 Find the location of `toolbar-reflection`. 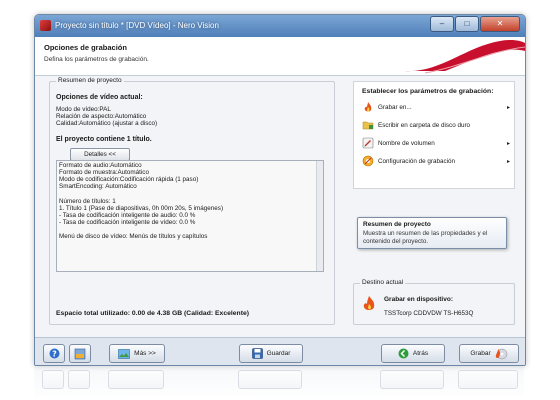

toolbar-reflection is located at coordinates (279, 383).